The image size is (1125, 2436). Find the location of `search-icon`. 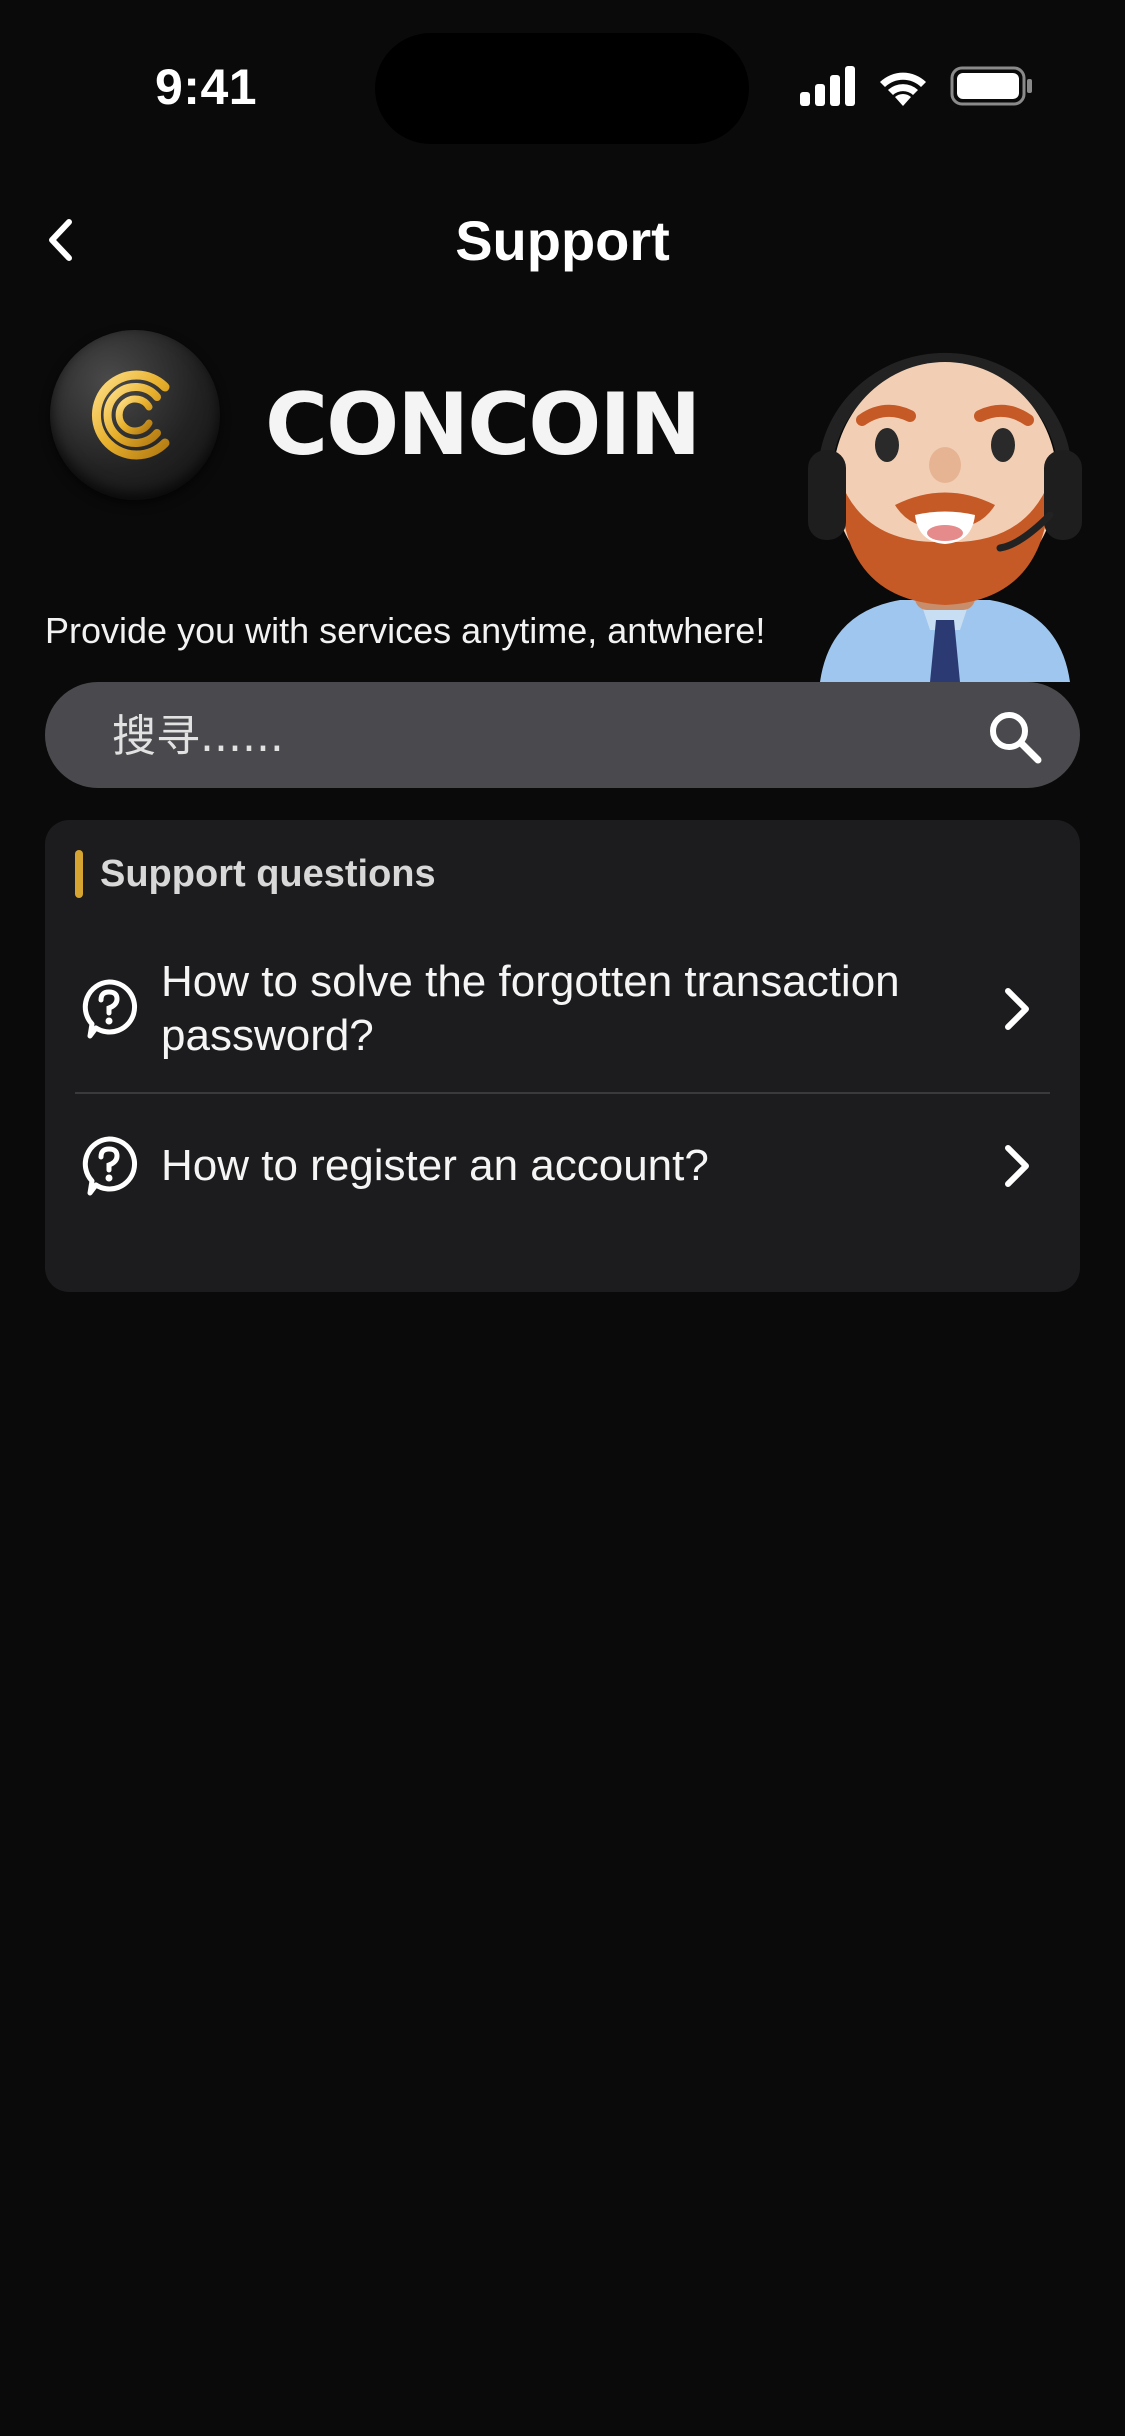

search-icon is located at coordinates (1014, 736).